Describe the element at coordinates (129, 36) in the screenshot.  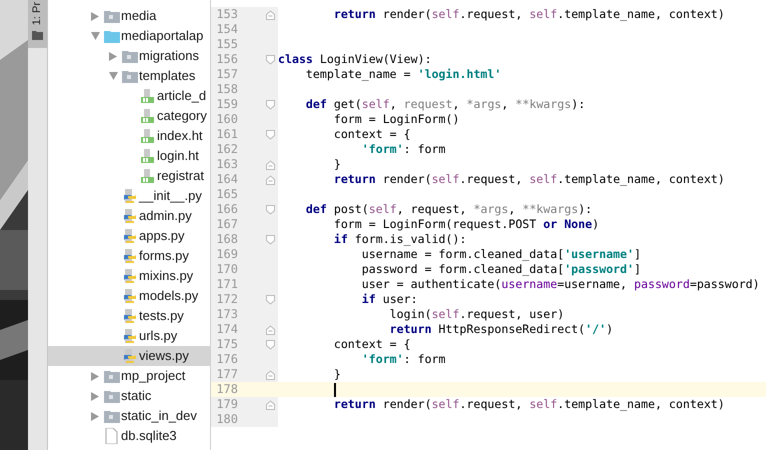
I see `tree-item: mediaportalap` at that location.